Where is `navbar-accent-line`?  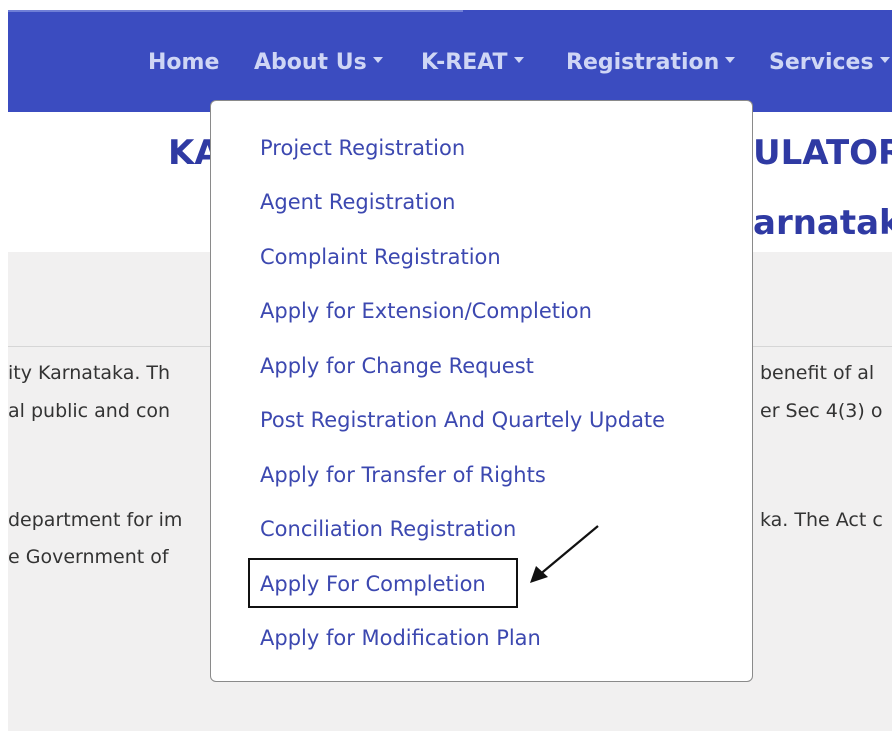 navbar-accent-line is located at coordinates (235, 11).